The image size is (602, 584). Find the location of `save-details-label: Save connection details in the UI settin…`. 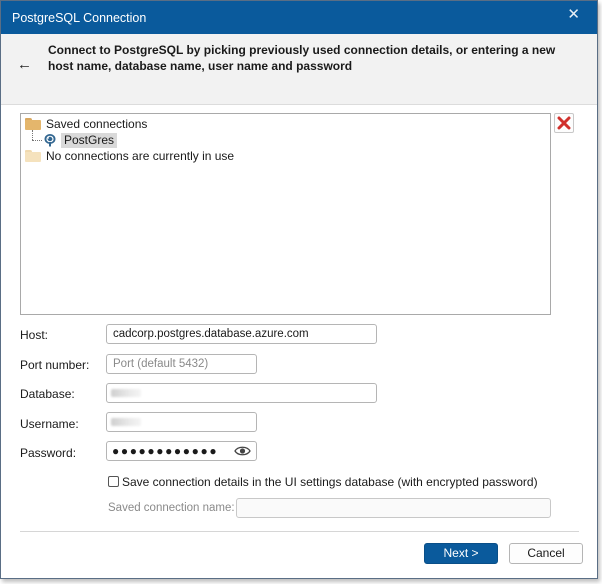

save-details-label: Save connection details in the UI settin… is located at coordinates (330, 482).